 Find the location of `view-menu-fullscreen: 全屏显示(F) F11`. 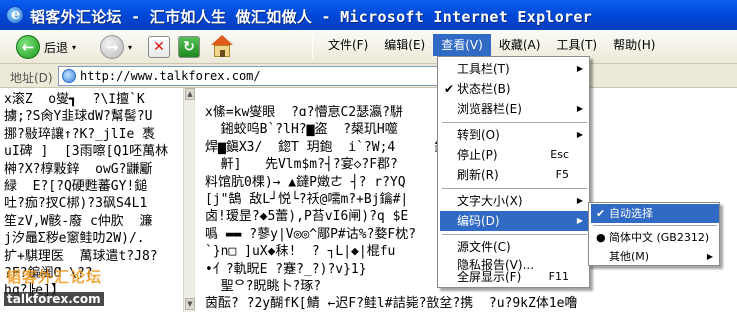

view-menu-fullscreen: 全屏显示(F) F11 is located at coordinates (514, 277).